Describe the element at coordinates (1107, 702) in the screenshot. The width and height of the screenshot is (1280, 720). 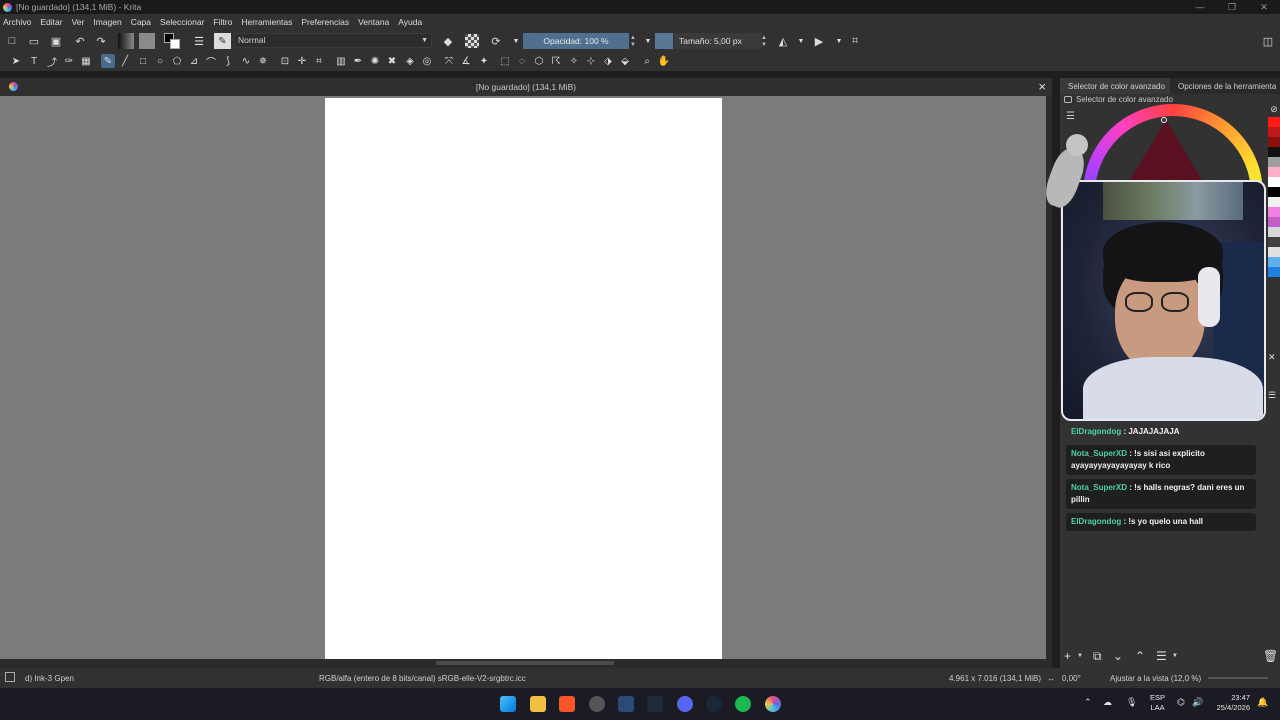
I see `tray-app-icon: ☁` at that location.